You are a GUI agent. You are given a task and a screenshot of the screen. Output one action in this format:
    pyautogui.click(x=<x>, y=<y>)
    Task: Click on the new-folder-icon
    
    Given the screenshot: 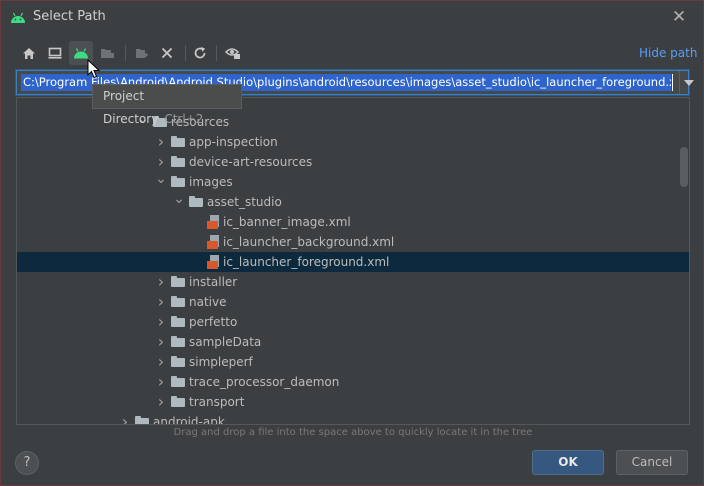 What is the action you would take?
    pyautogui.click(x=141, y=53)
    